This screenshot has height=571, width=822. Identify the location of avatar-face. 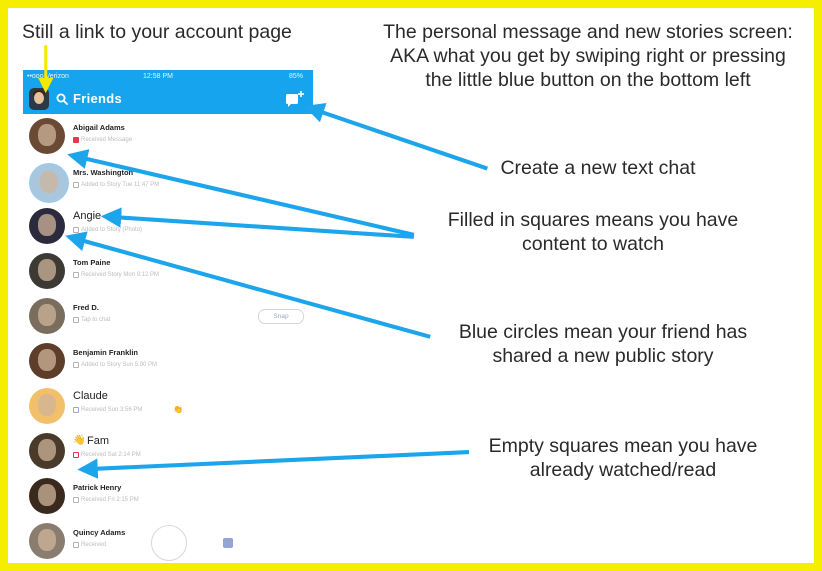
(39, 98).